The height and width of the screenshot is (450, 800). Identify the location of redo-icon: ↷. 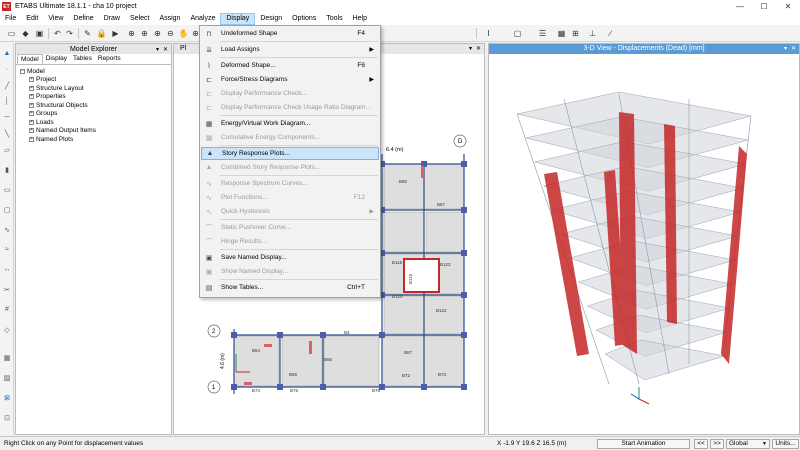
(69, 33).